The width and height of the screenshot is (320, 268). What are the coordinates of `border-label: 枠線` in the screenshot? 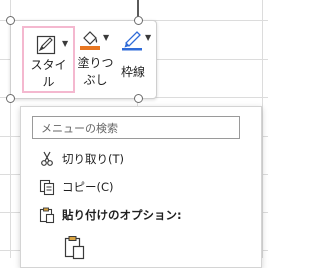 It's located at (132, 72).